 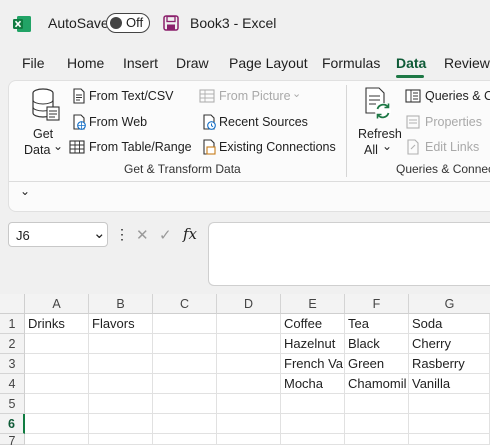 I want to click on cell-d5, so click(x=249, y=404).